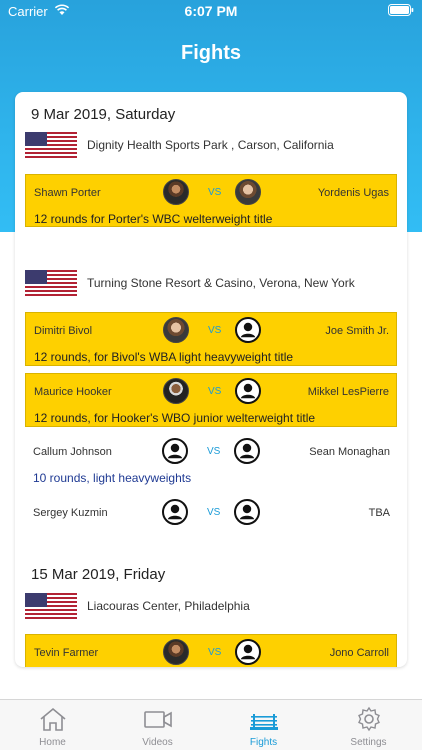 The image size is (422, 750). I want to click on status-time: 6:07 PM, so click(211, 11).